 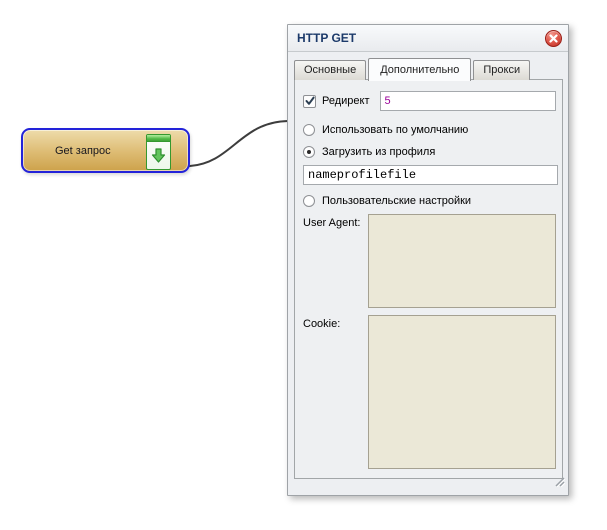 I want to click on download-arrow-icon, so click(x=158, y=155).